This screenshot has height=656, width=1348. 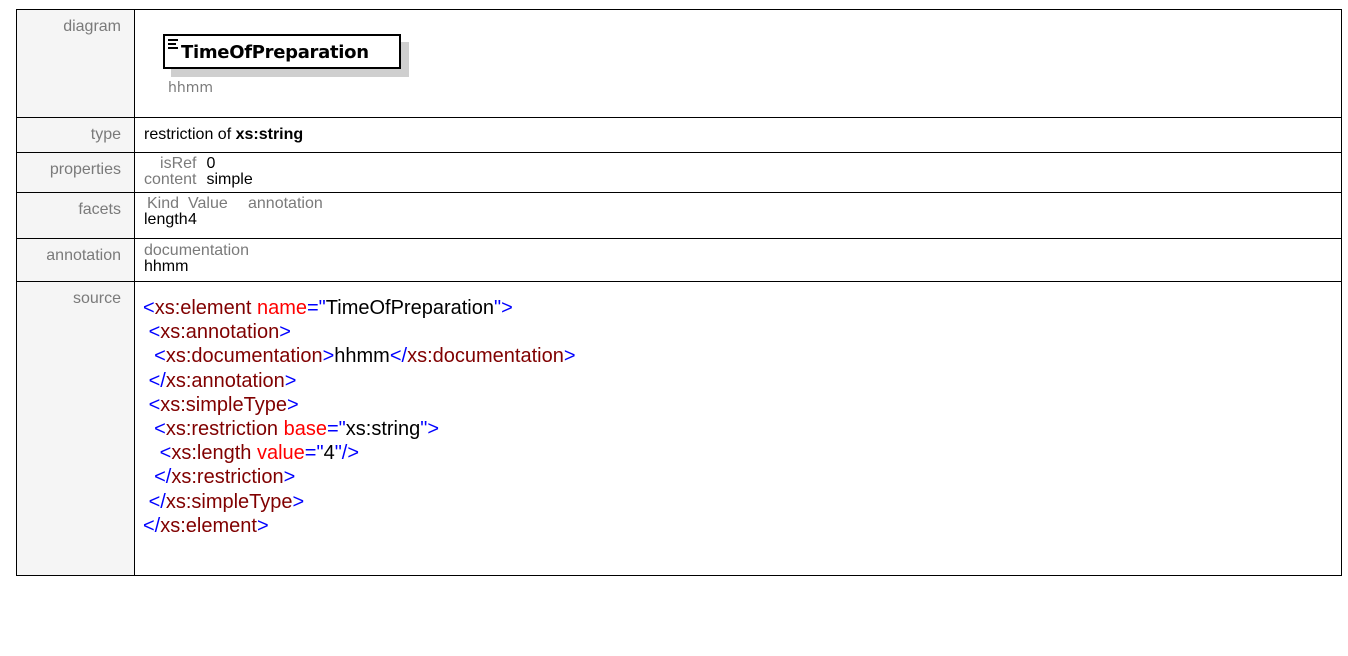 What do you see at coordinates (383, 429) in the screenshot?
I see `xml-attr-value: xs:string` at bounding box center [383, 429].